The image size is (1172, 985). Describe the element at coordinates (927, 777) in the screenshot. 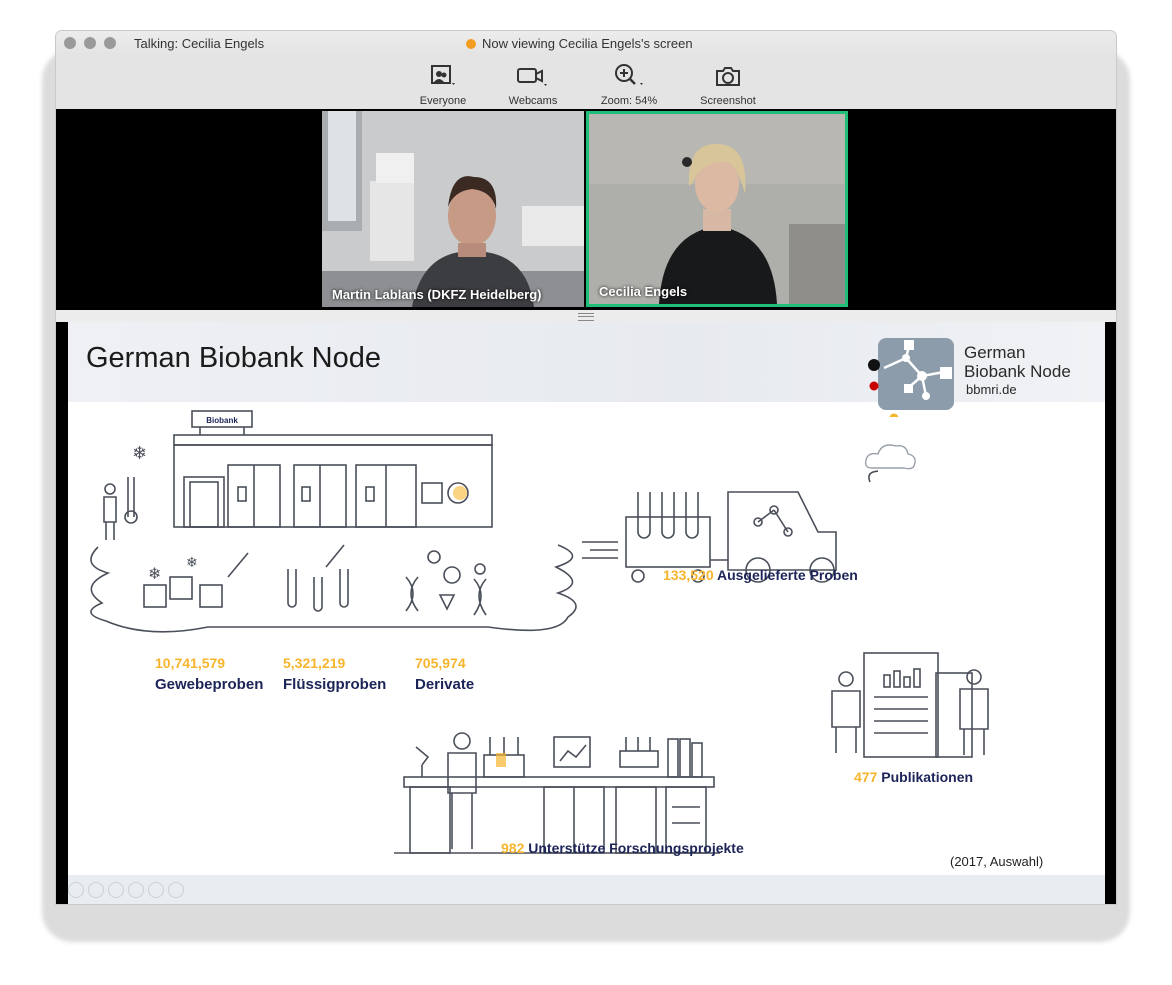

I see `stat-label: Publikationen` at that location.